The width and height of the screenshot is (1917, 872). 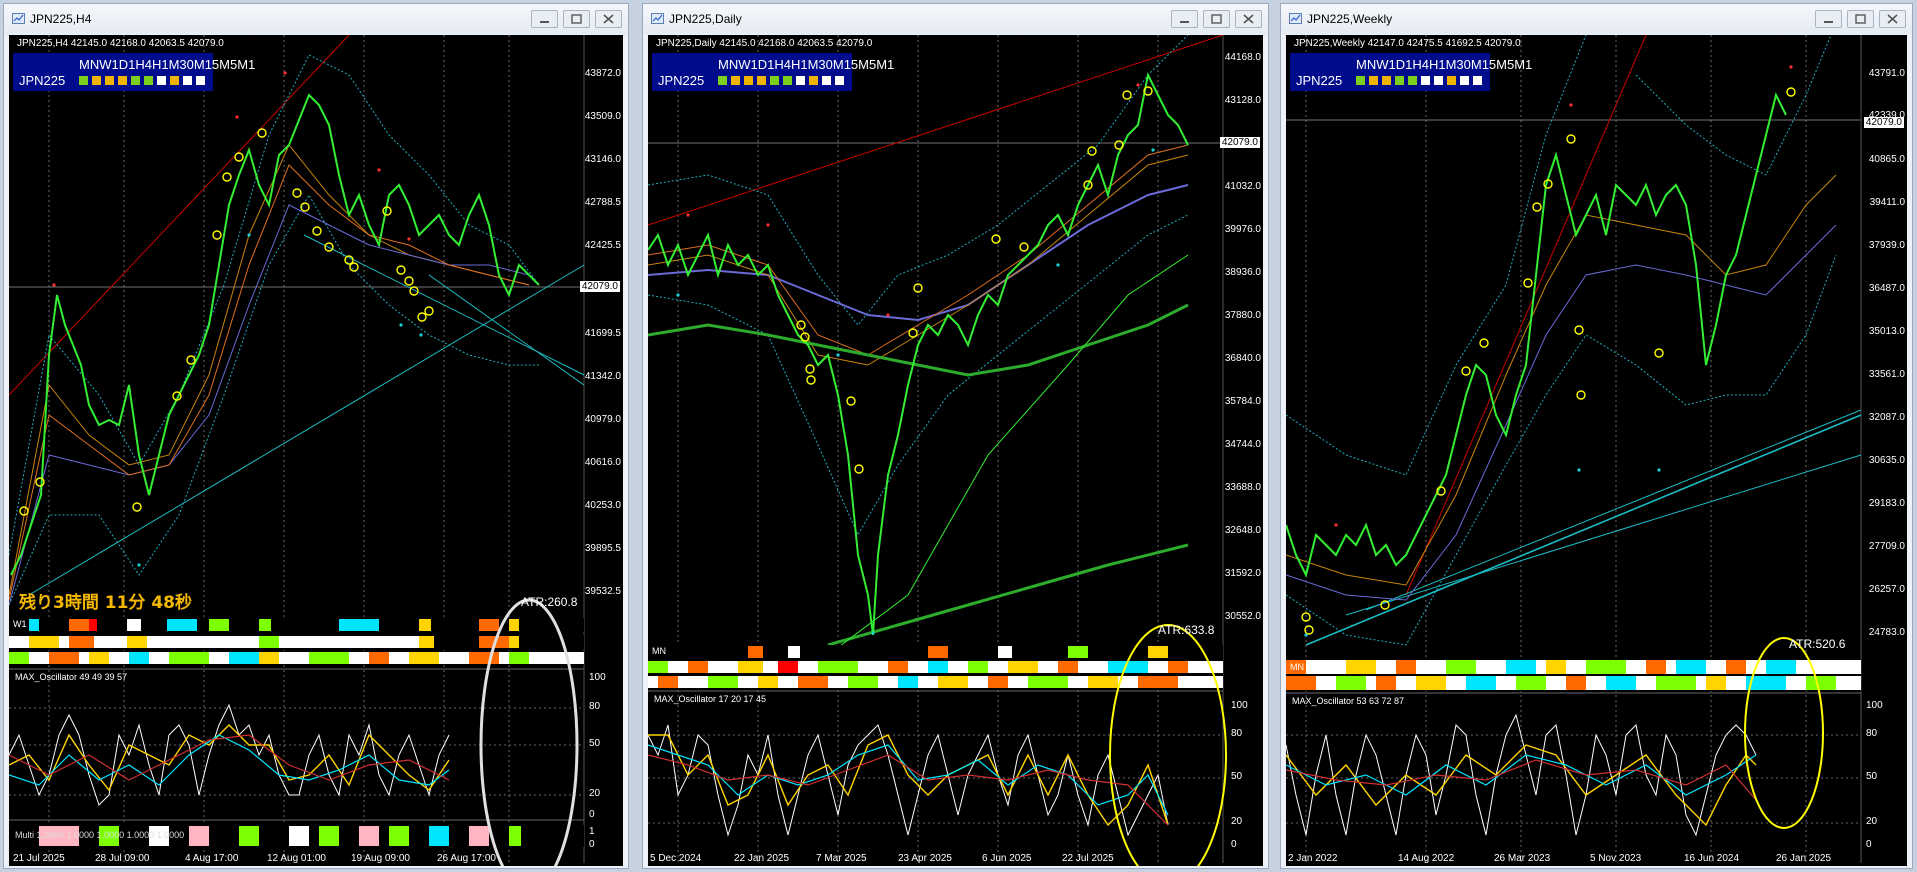 I want to click on price-label: 27709.0, so click(x=1886, y=546).